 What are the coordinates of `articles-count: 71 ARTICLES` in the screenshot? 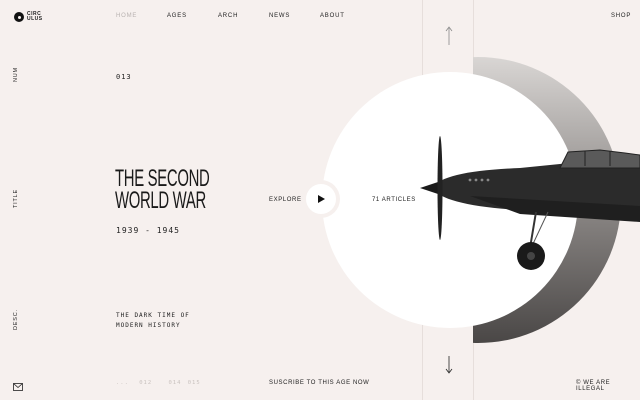 It's located at (394, 200).